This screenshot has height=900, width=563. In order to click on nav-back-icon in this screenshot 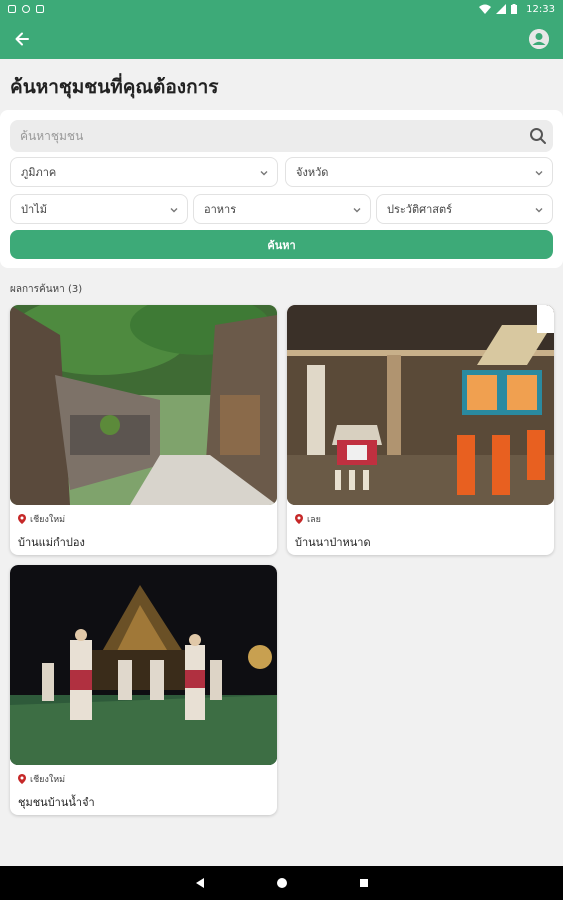, I will do `click(200, 883)`.